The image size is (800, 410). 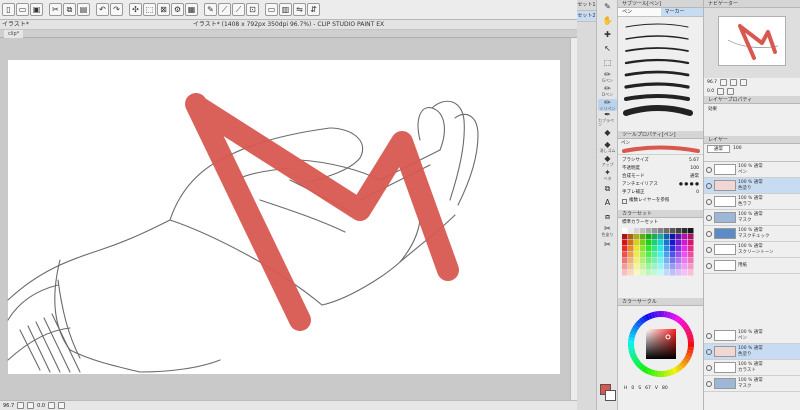 What do you see at coordinates (607, 203) in the screenshot?
I see `tool-text-icon: A` at bounding box center [607, 203].